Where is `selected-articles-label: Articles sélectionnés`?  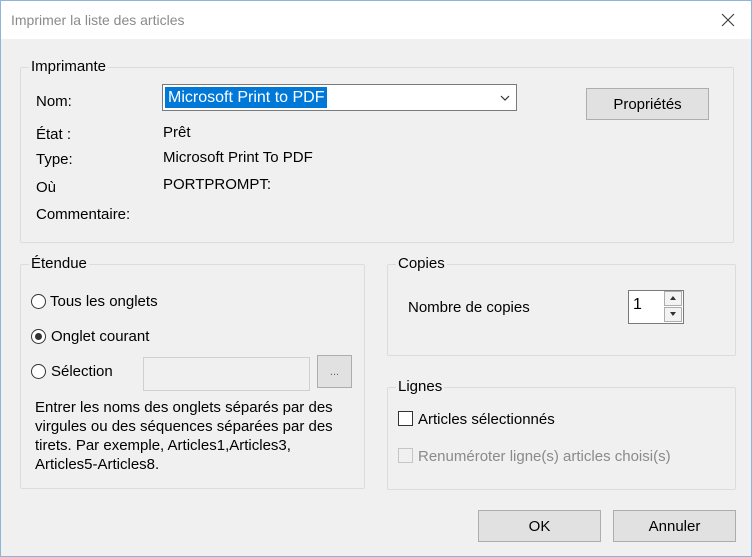 selected-articles-label: Articles sélectionnés is located at coordinates (486, 419).